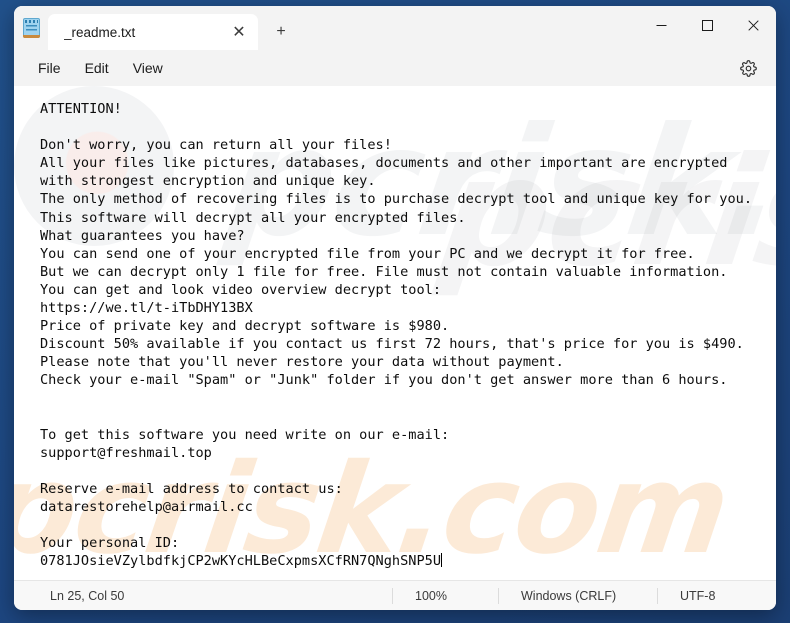  I want to click on menu-edit: Edit, so click(97, 68).